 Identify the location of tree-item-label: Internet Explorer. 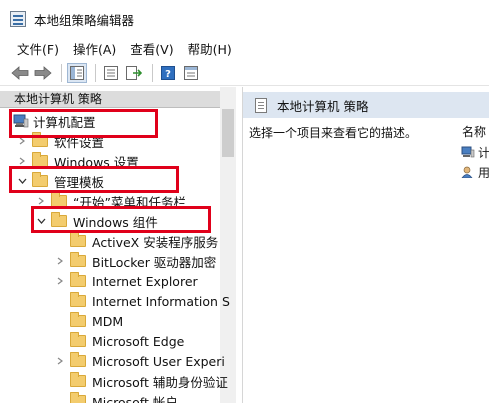
(145, 281).